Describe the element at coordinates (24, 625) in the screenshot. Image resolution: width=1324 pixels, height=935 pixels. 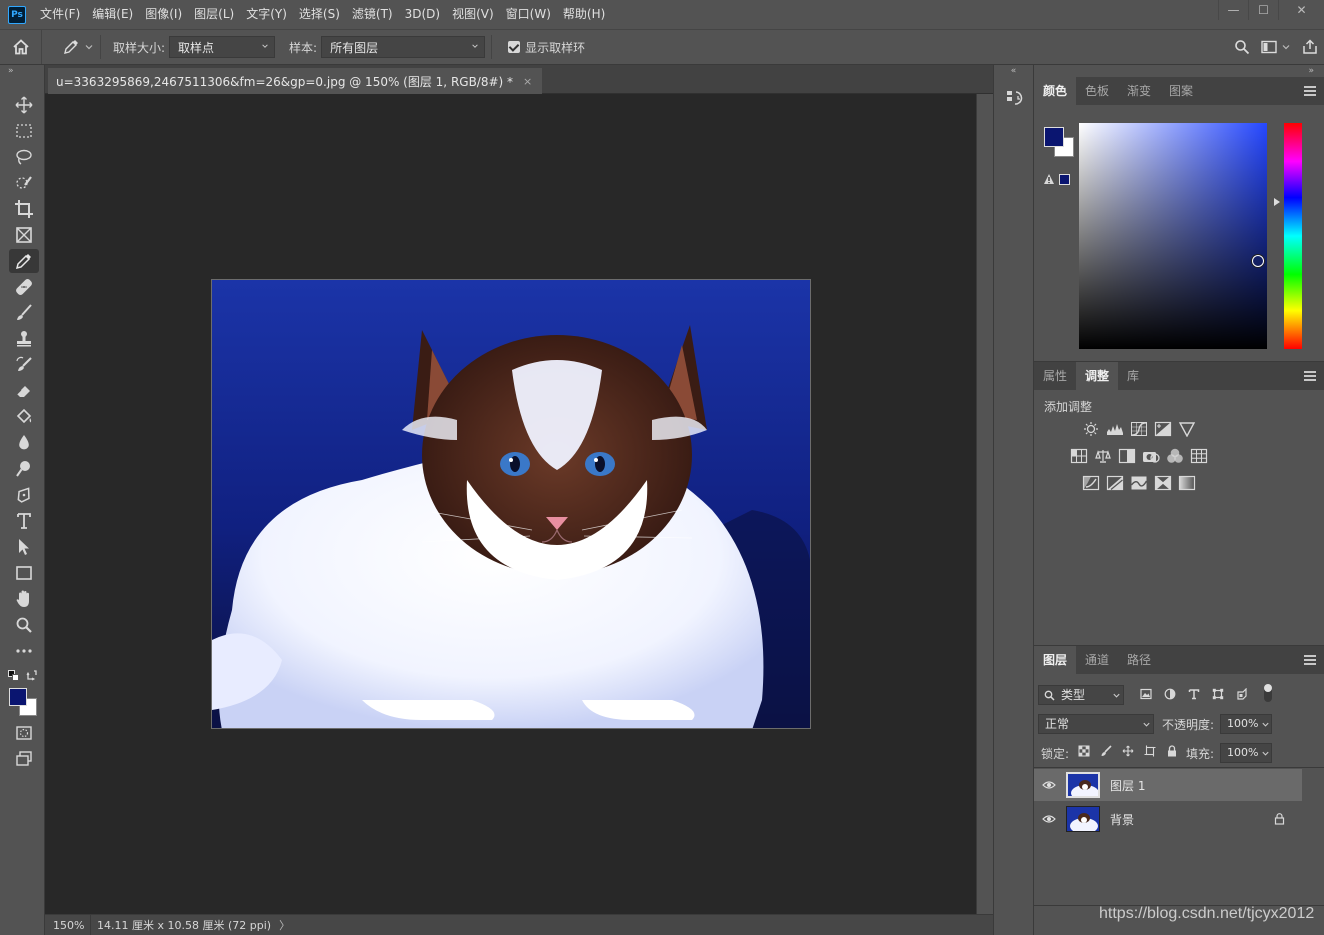
I see `zoom-tool` at that location.